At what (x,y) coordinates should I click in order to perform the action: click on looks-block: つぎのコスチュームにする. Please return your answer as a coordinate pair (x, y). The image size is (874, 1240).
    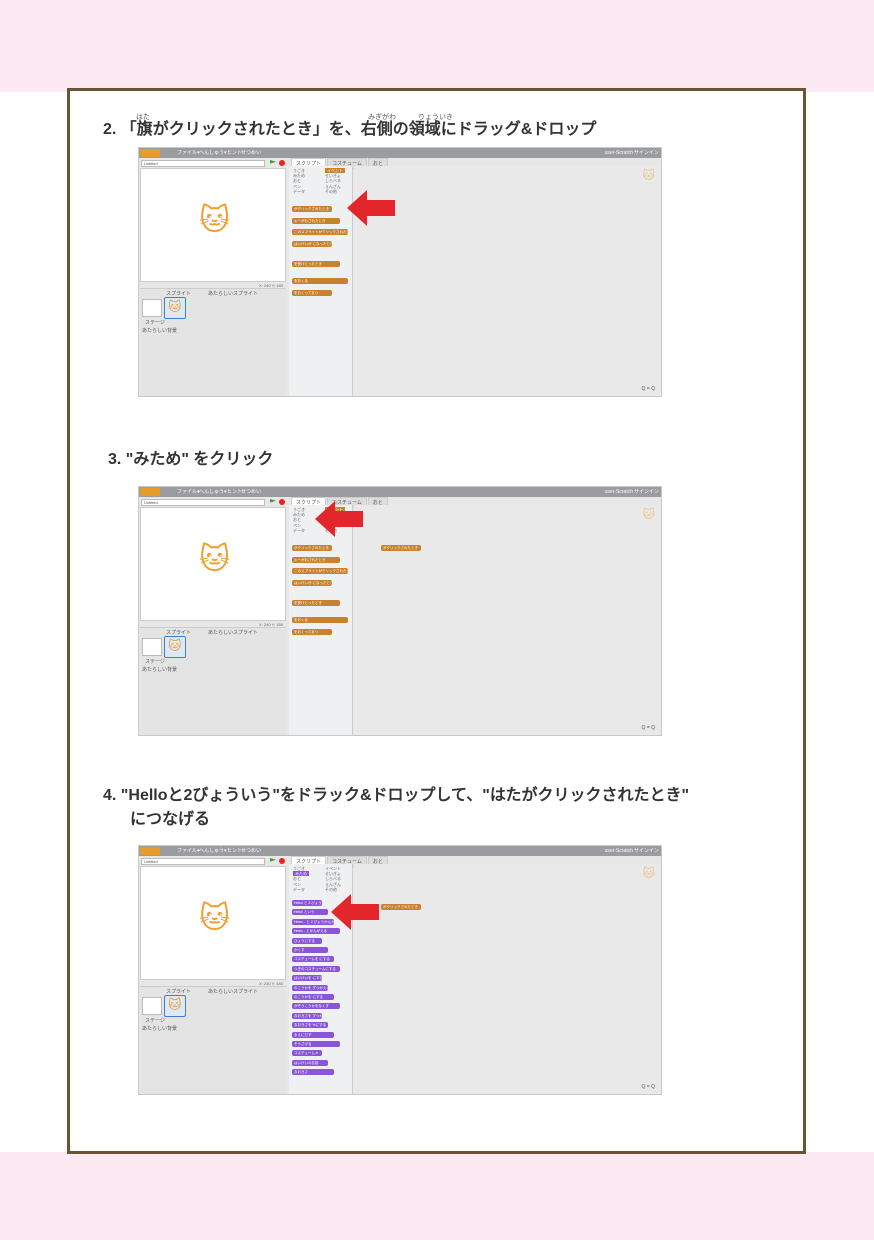
    Looking at the image, I should click on (316, 968).